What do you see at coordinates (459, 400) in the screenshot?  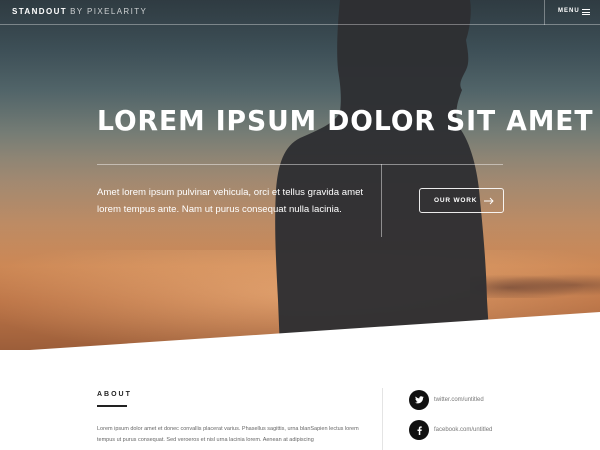 I see `twitter-link: twitter.com/untitled` at bounding box center [459, 400].